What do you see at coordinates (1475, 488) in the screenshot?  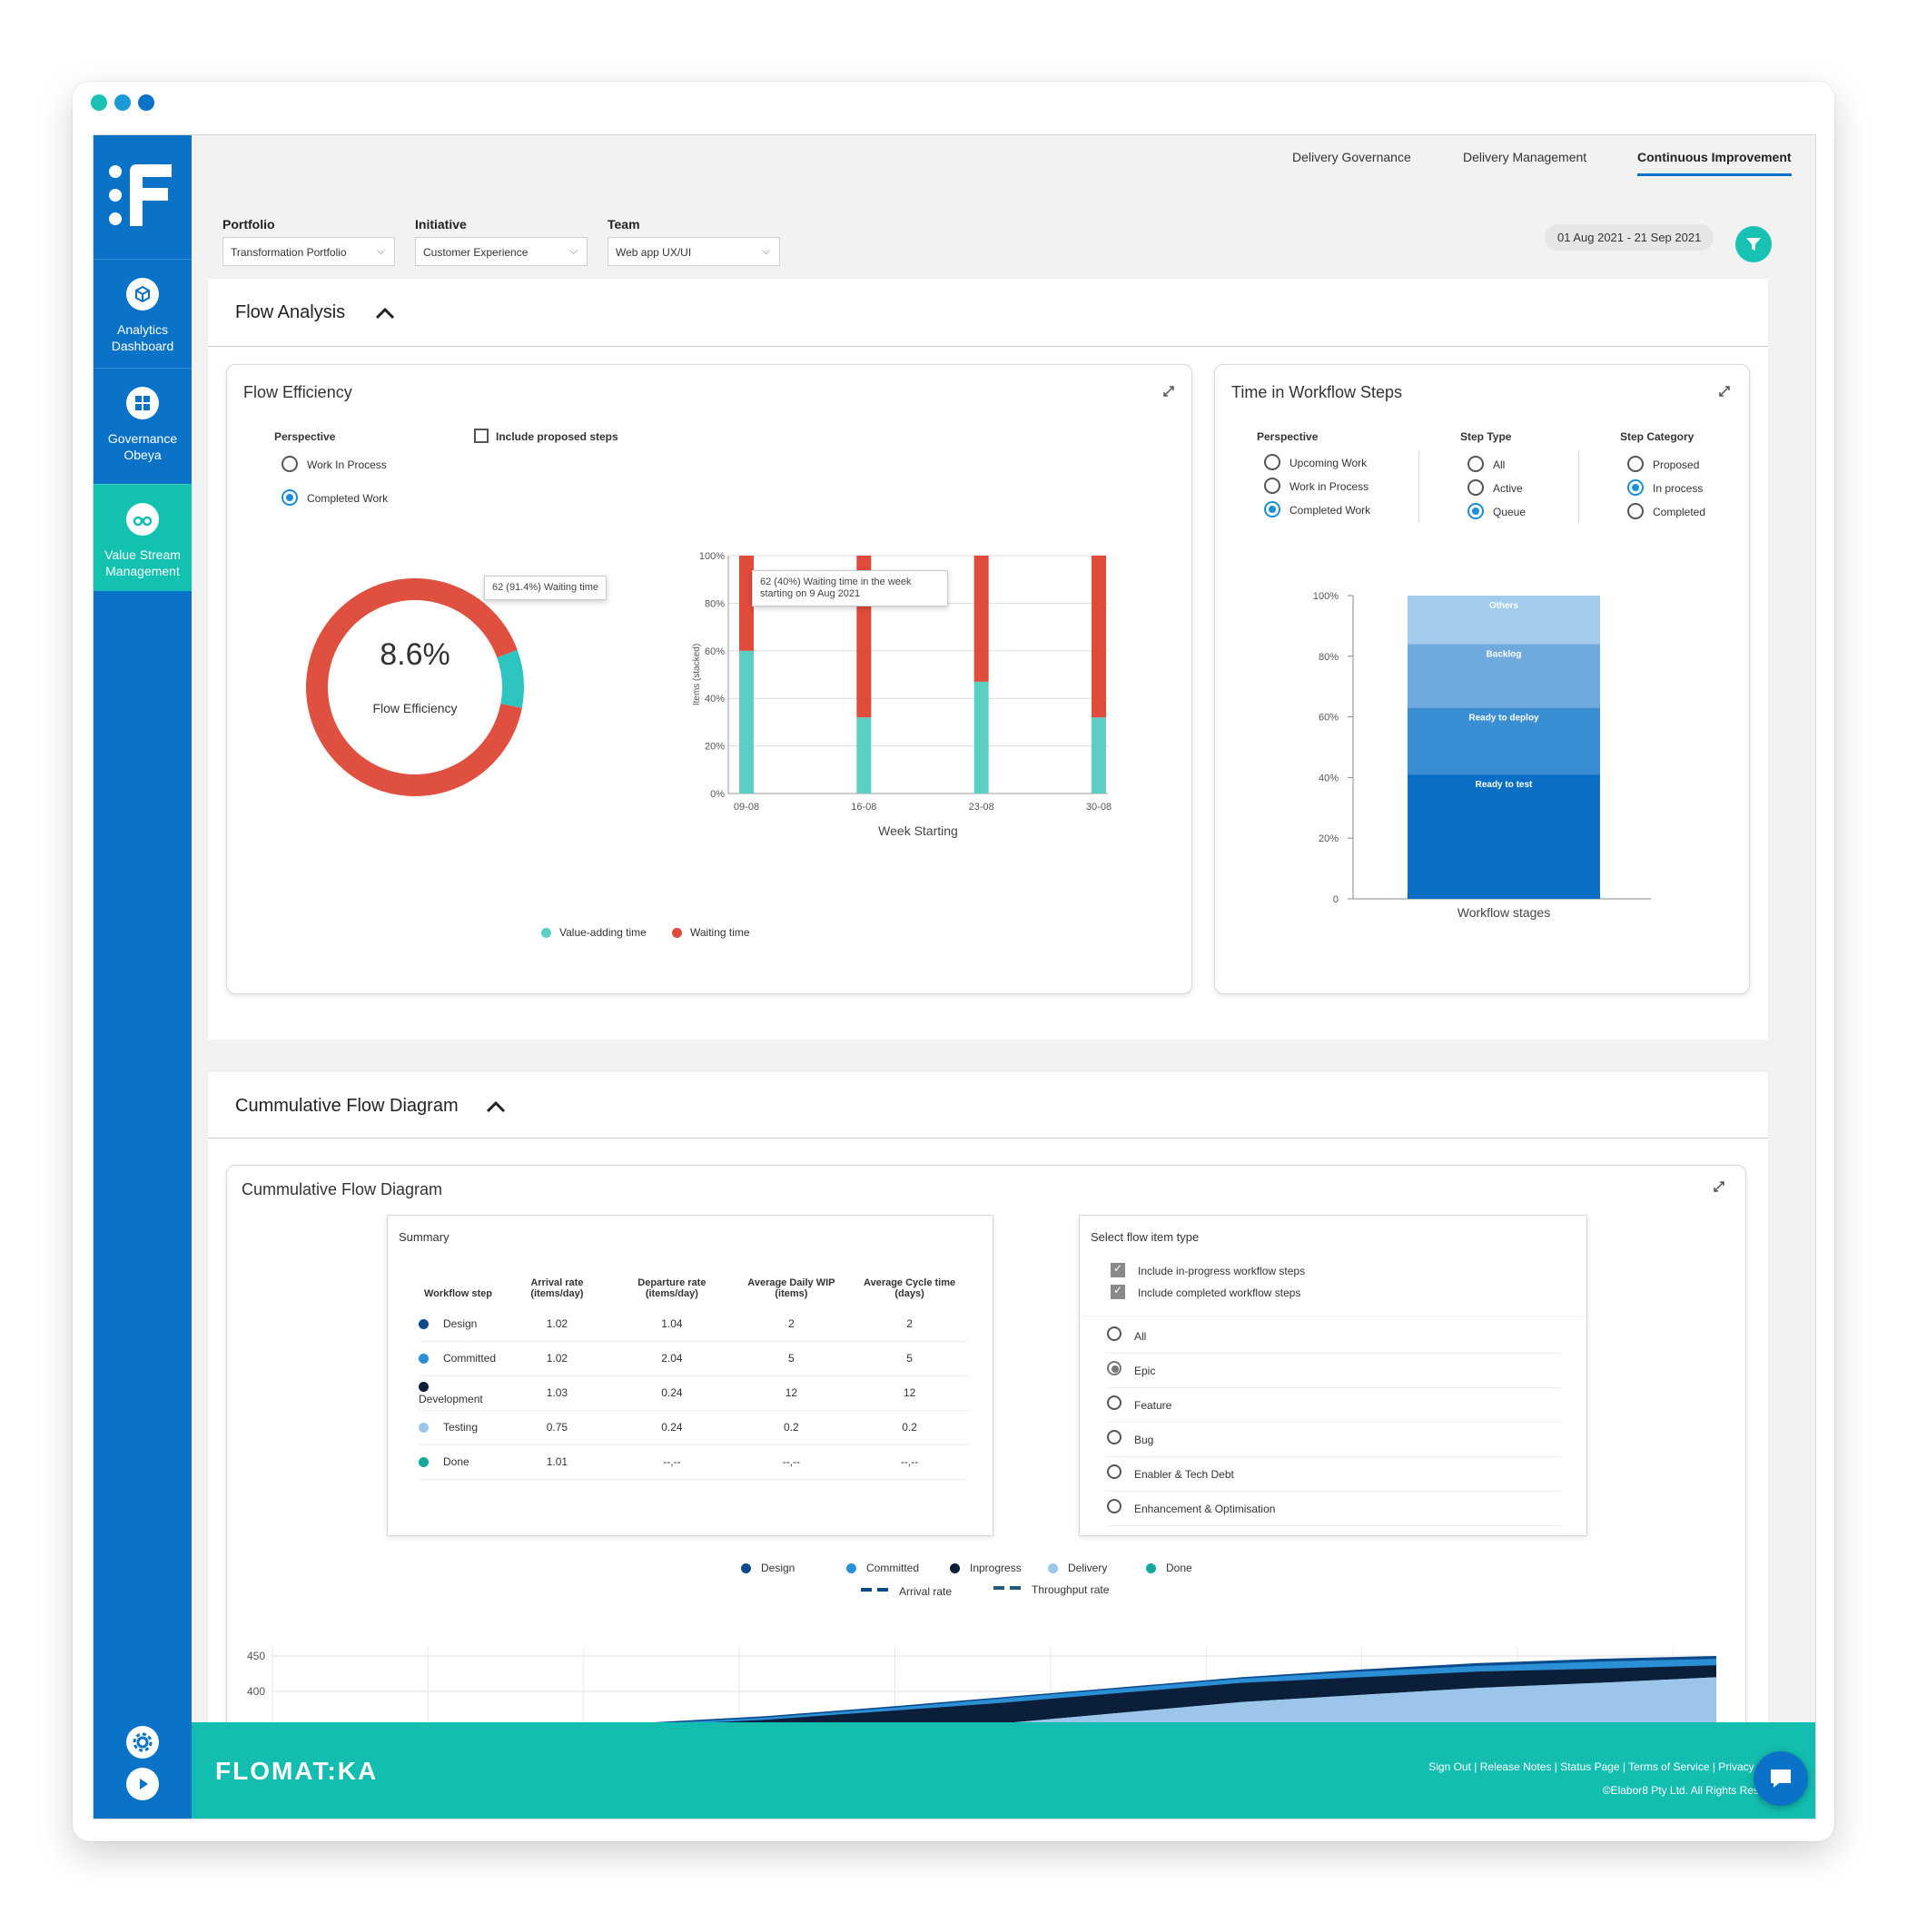 I see `radio-step-active` at bounding box center [1475, 488].